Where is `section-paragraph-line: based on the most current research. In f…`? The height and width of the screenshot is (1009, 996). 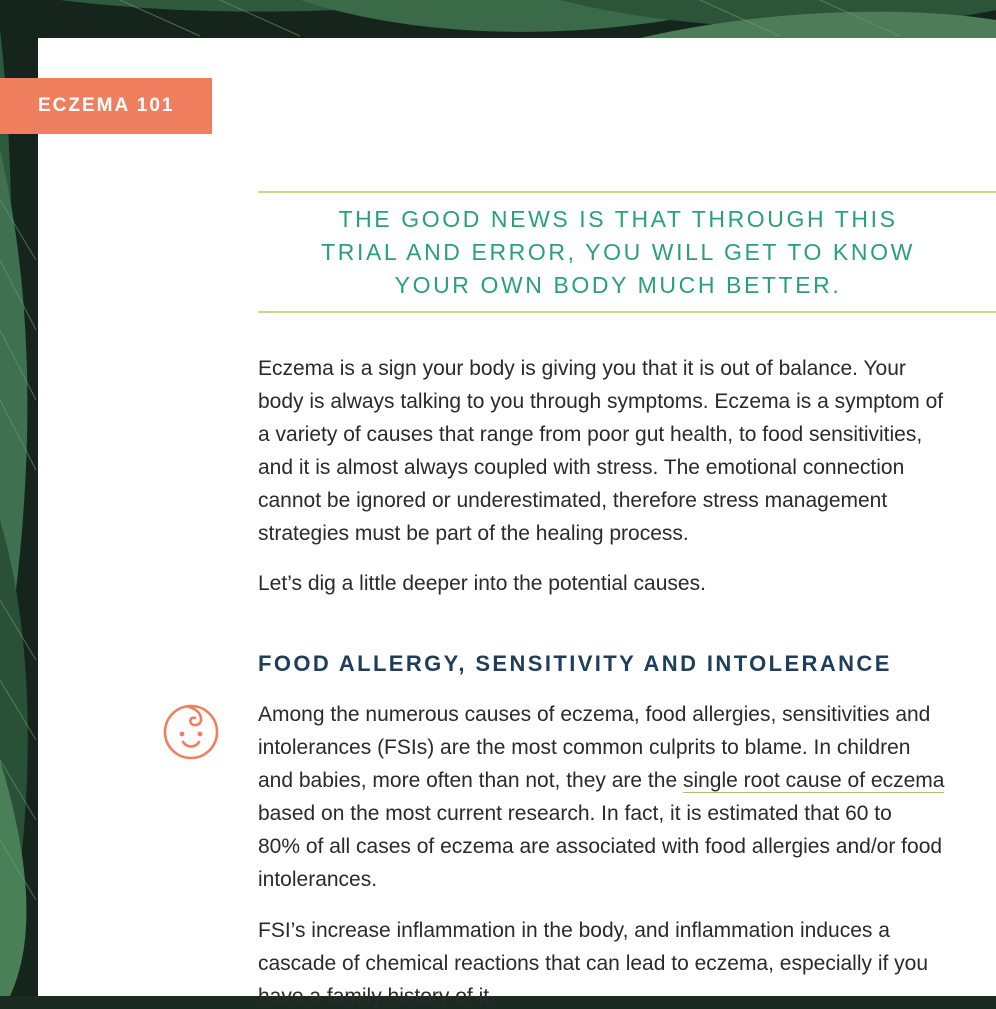 section-paragraph-line: based on the most current research. In f… is located at coordinates (575, 813).